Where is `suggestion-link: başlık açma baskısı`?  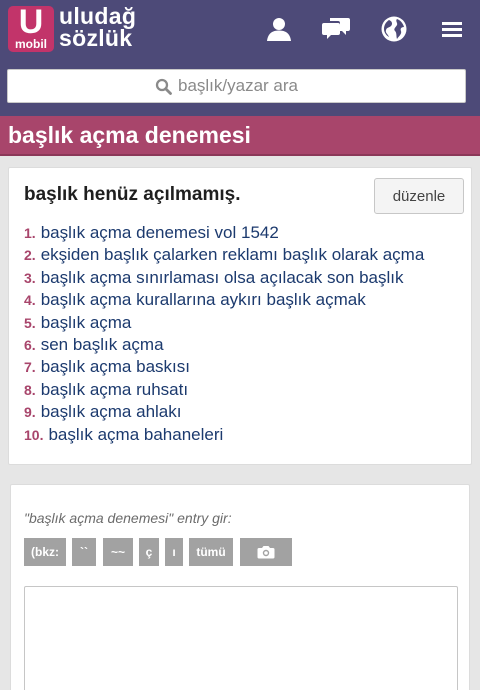 suggestion-link: başlık açma baskısı is located at coordinates (115, 366).